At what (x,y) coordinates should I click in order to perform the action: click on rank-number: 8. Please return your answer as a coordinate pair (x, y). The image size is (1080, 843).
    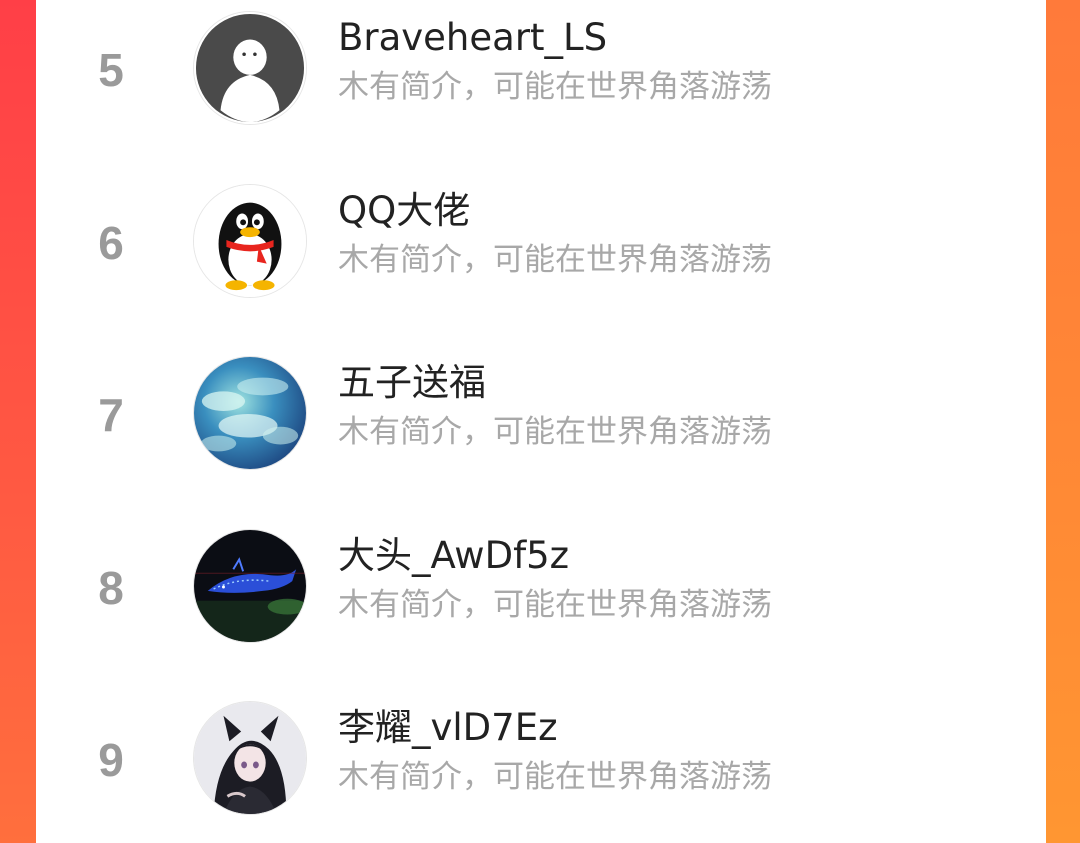
    Looking at the image, I should click on (111, 588).